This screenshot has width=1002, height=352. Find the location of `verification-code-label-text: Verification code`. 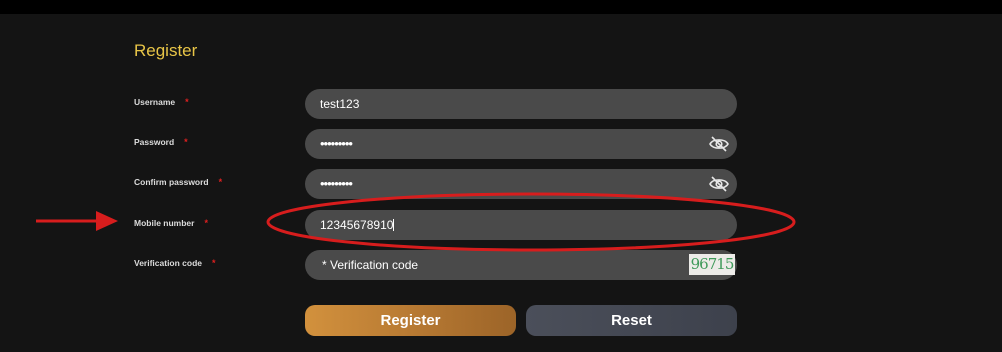

verification-code-label-text: Verification code is located at coordinates (168, 263).